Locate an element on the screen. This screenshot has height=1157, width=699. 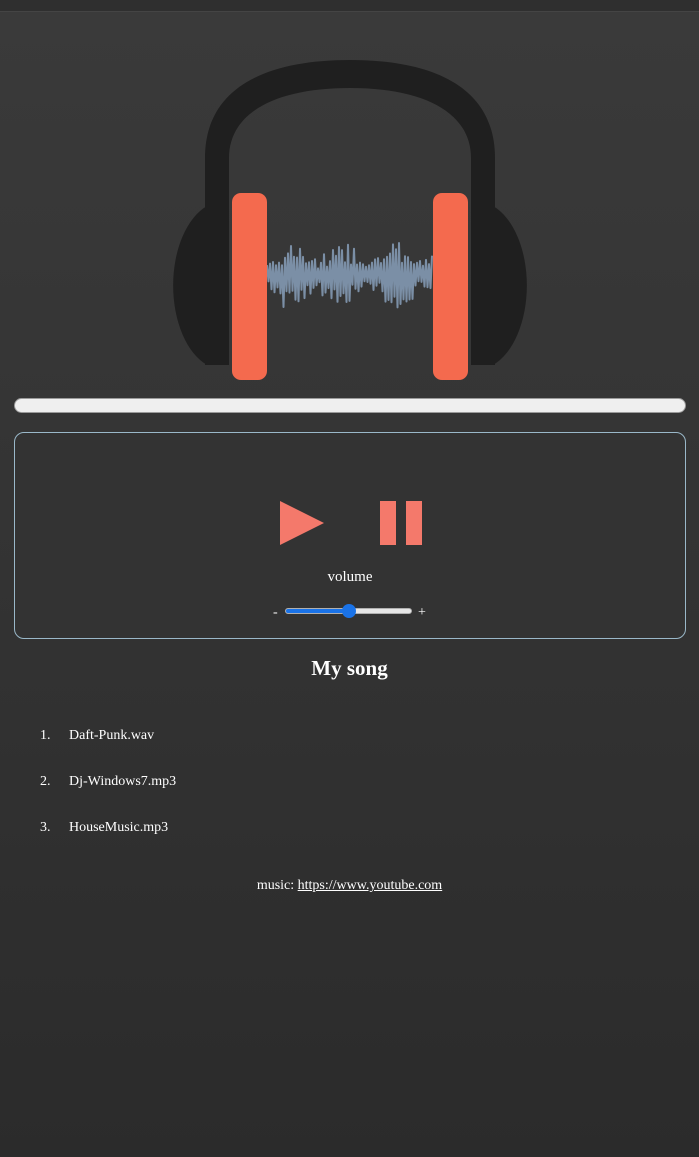
playlist-item: 3. HouseMusic.mp3 is located at coordinates (104, 830).